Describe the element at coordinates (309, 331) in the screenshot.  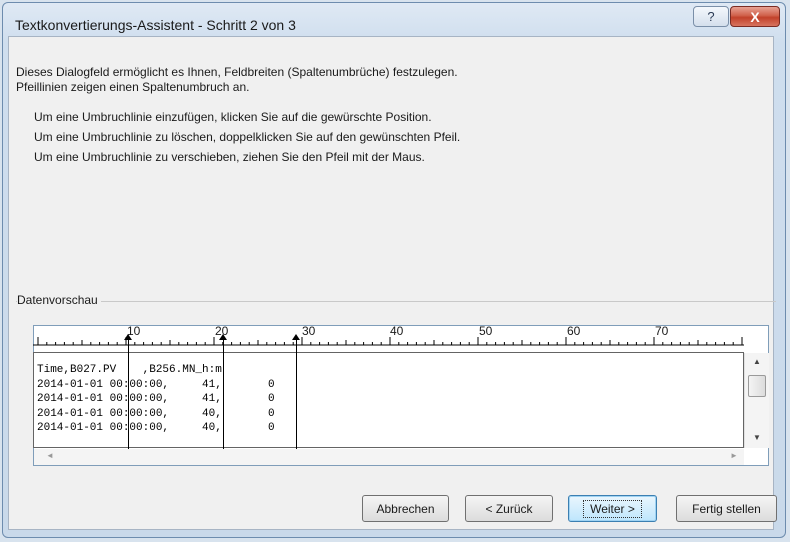
I see `ruler-label-30: 30` at that location.